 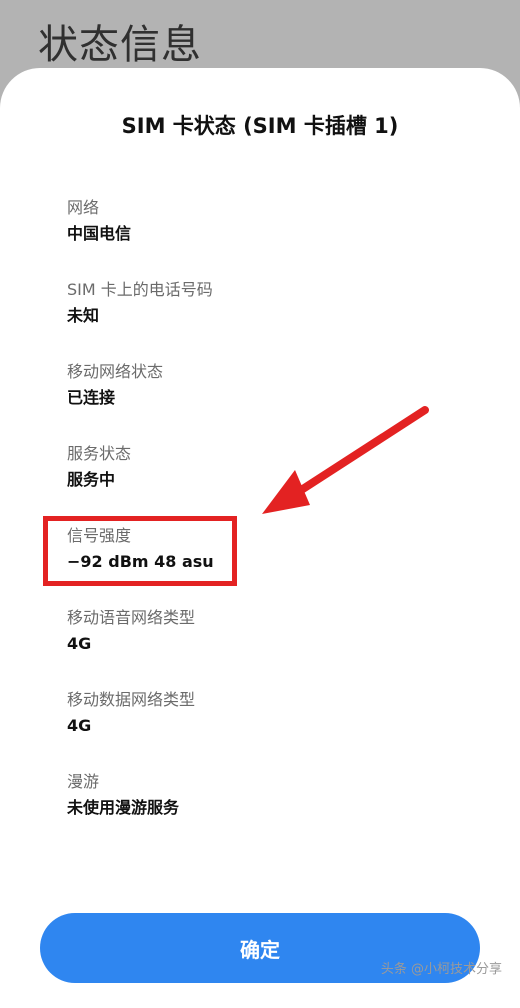 What do you see at coordinates (345, 460) in the screenshot?
I see `pointer-arrow-icon` at bounding box center [345, 460].